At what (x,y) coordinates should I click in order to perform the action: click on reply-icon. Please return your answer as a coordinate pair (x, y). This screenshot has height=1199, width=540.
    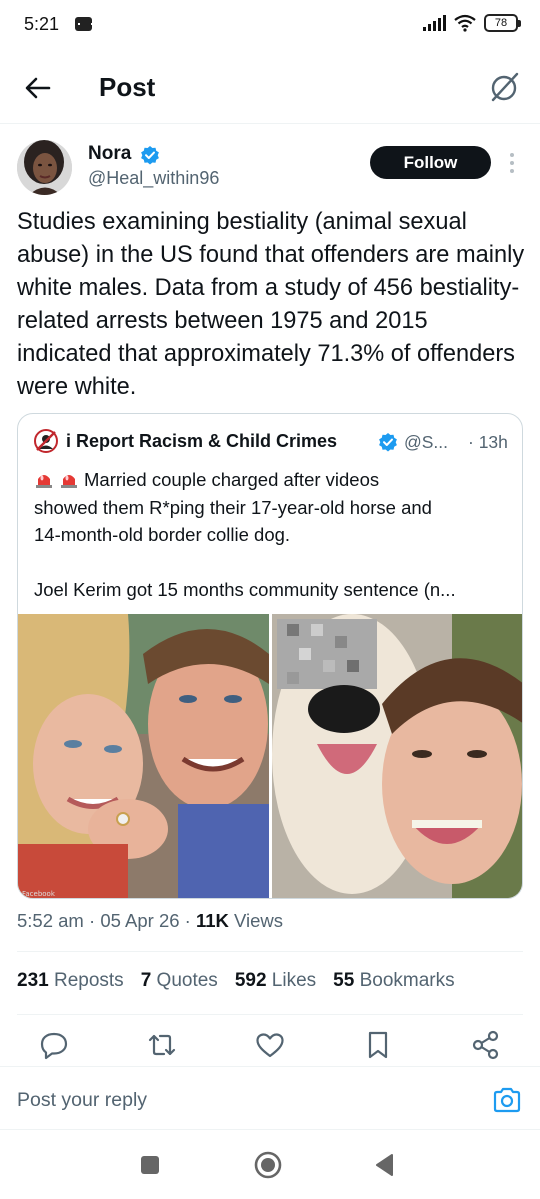
    Looking at the image, I should click on (54, 1046).